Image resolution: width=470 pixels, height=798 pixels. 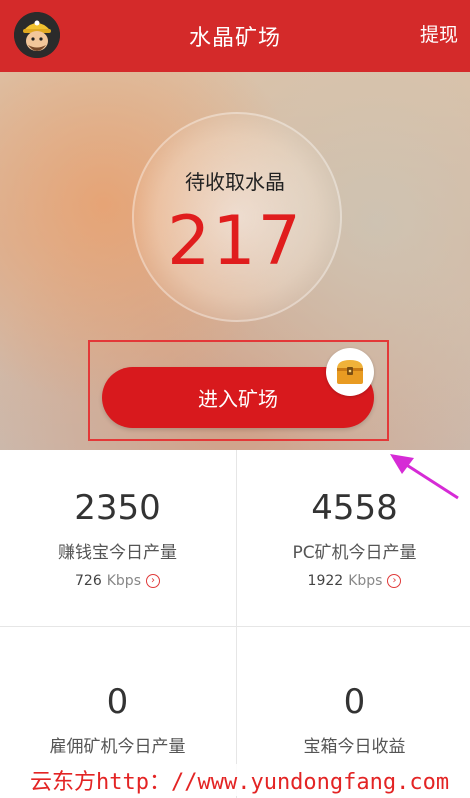 I want to click on speed-value: 726, so click(x=88, y=581).